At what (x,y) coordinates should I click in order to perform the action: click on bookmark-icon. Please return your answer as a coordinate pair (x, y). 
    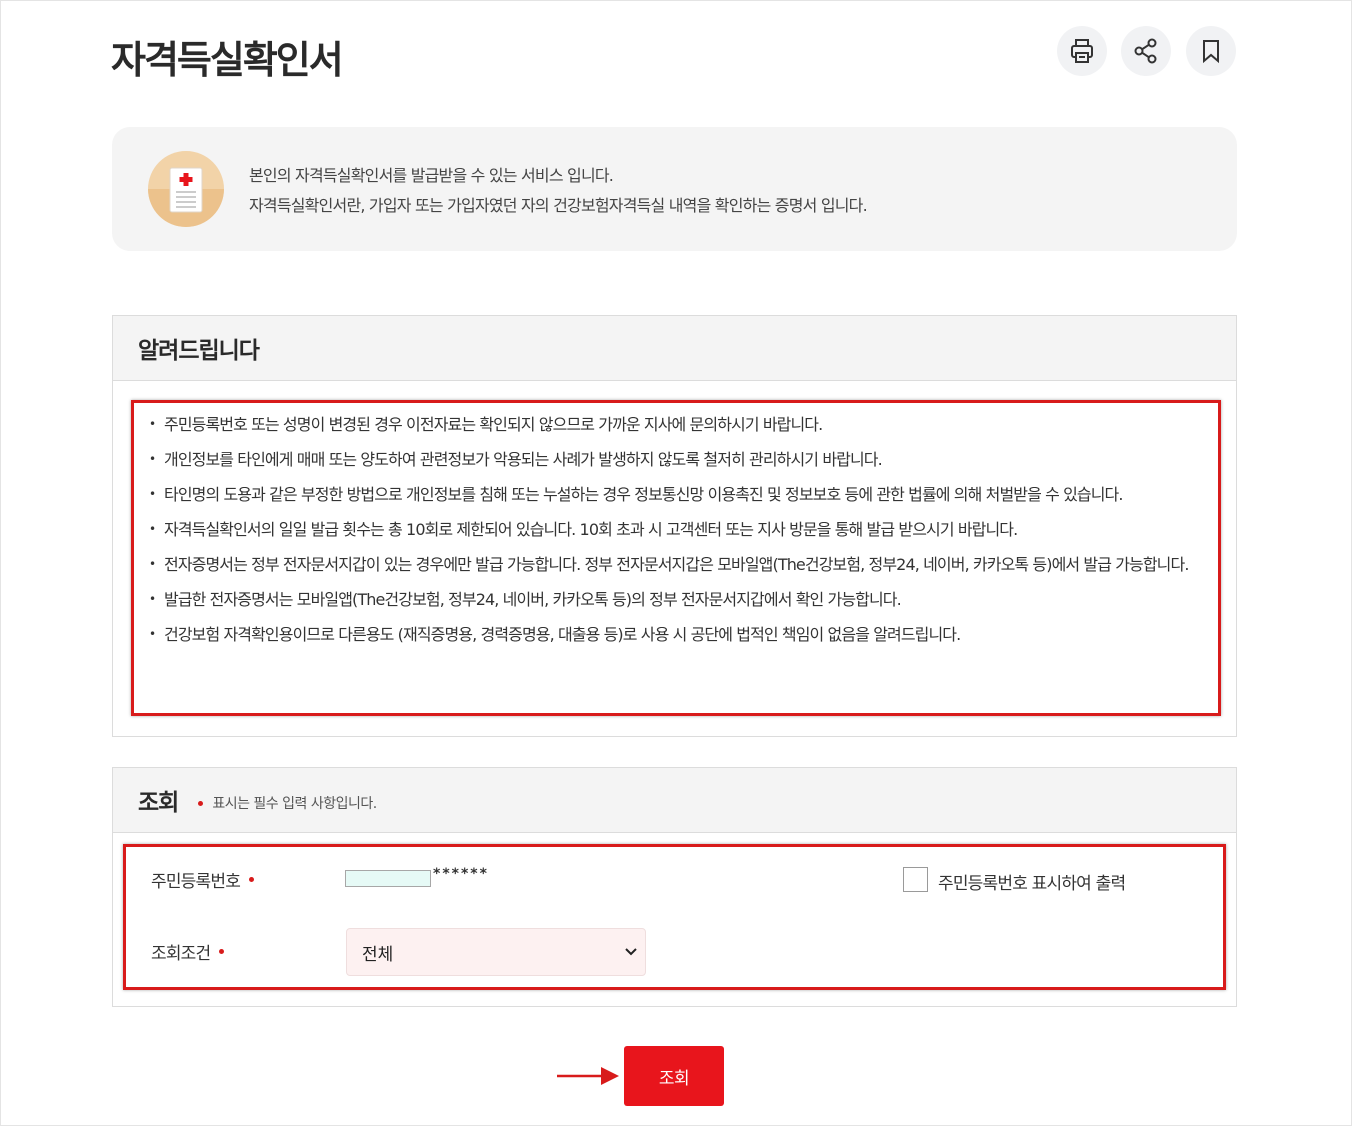
    Looking at the image, I should click on (1211, 52).